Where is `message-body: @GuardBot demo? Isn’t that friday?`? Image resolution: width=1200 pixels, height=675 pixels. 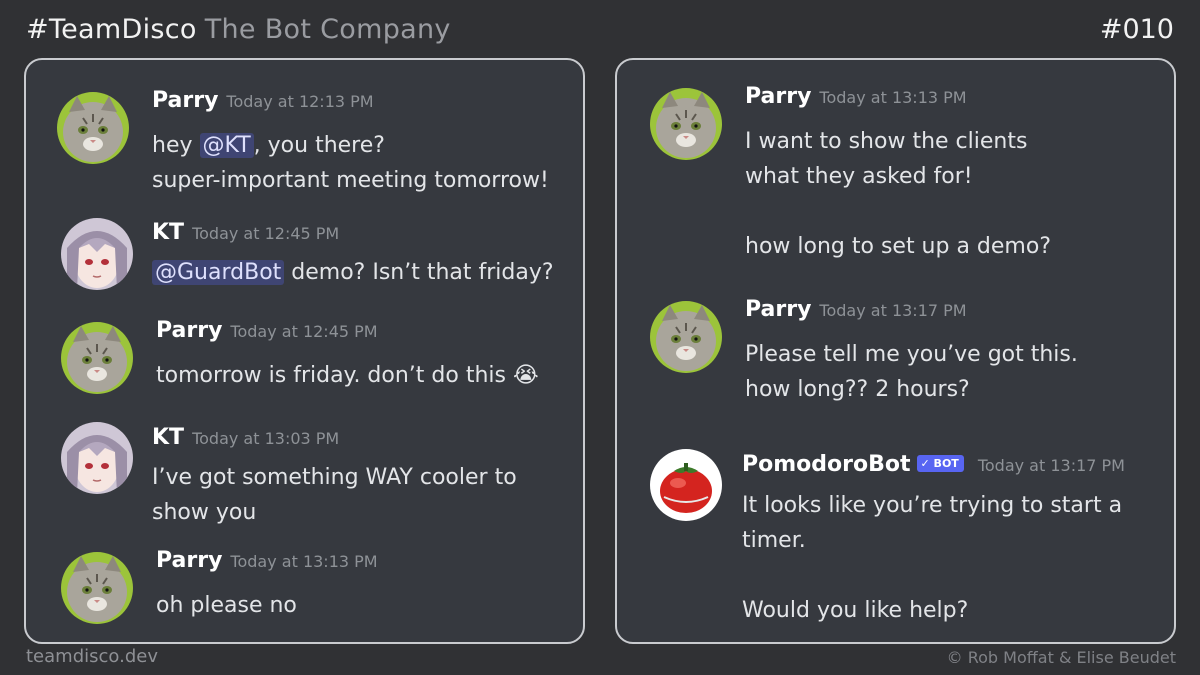
message-body: @GuardBot demo? Isn’t that friday? is located at coordinates (353, 272).